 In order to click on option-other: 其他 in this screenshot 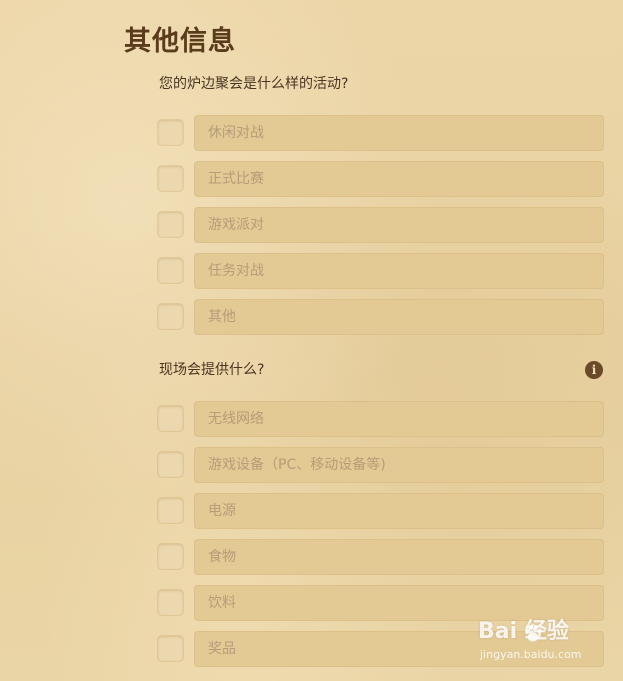, I will do `click(381, 317)`.